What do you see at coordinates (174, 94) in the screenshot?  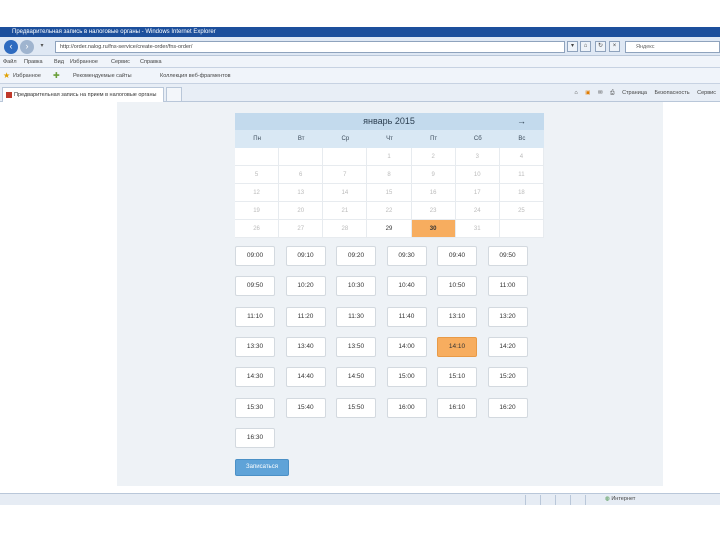 I see `new-tab-button` at bounding box center [174, 94].